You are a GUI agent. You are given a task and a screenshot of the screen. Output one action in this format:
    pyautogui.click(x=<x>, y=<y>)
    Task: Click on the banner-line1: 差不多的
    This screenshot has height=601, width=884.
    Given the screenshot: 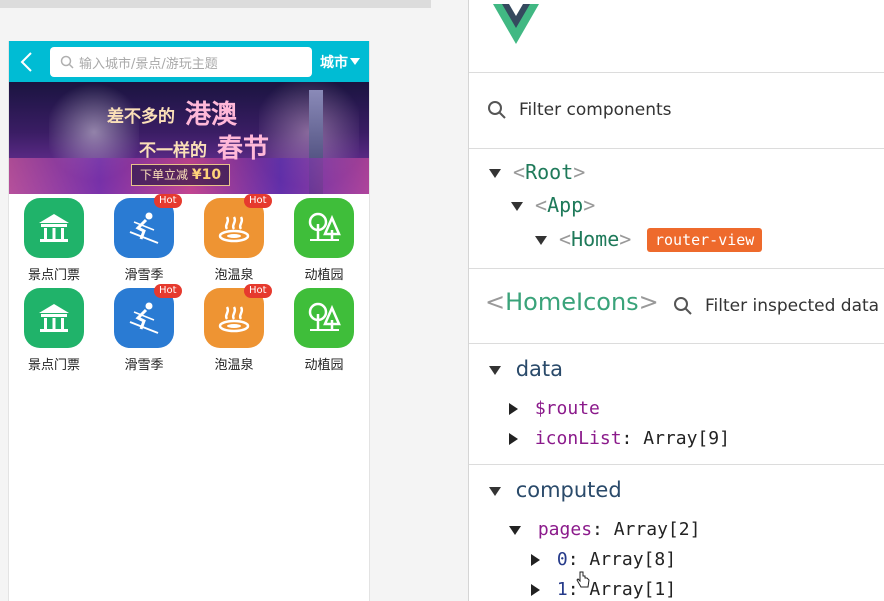 What is the action you would take?
    pyautogui.click(x=141, y=117)
    